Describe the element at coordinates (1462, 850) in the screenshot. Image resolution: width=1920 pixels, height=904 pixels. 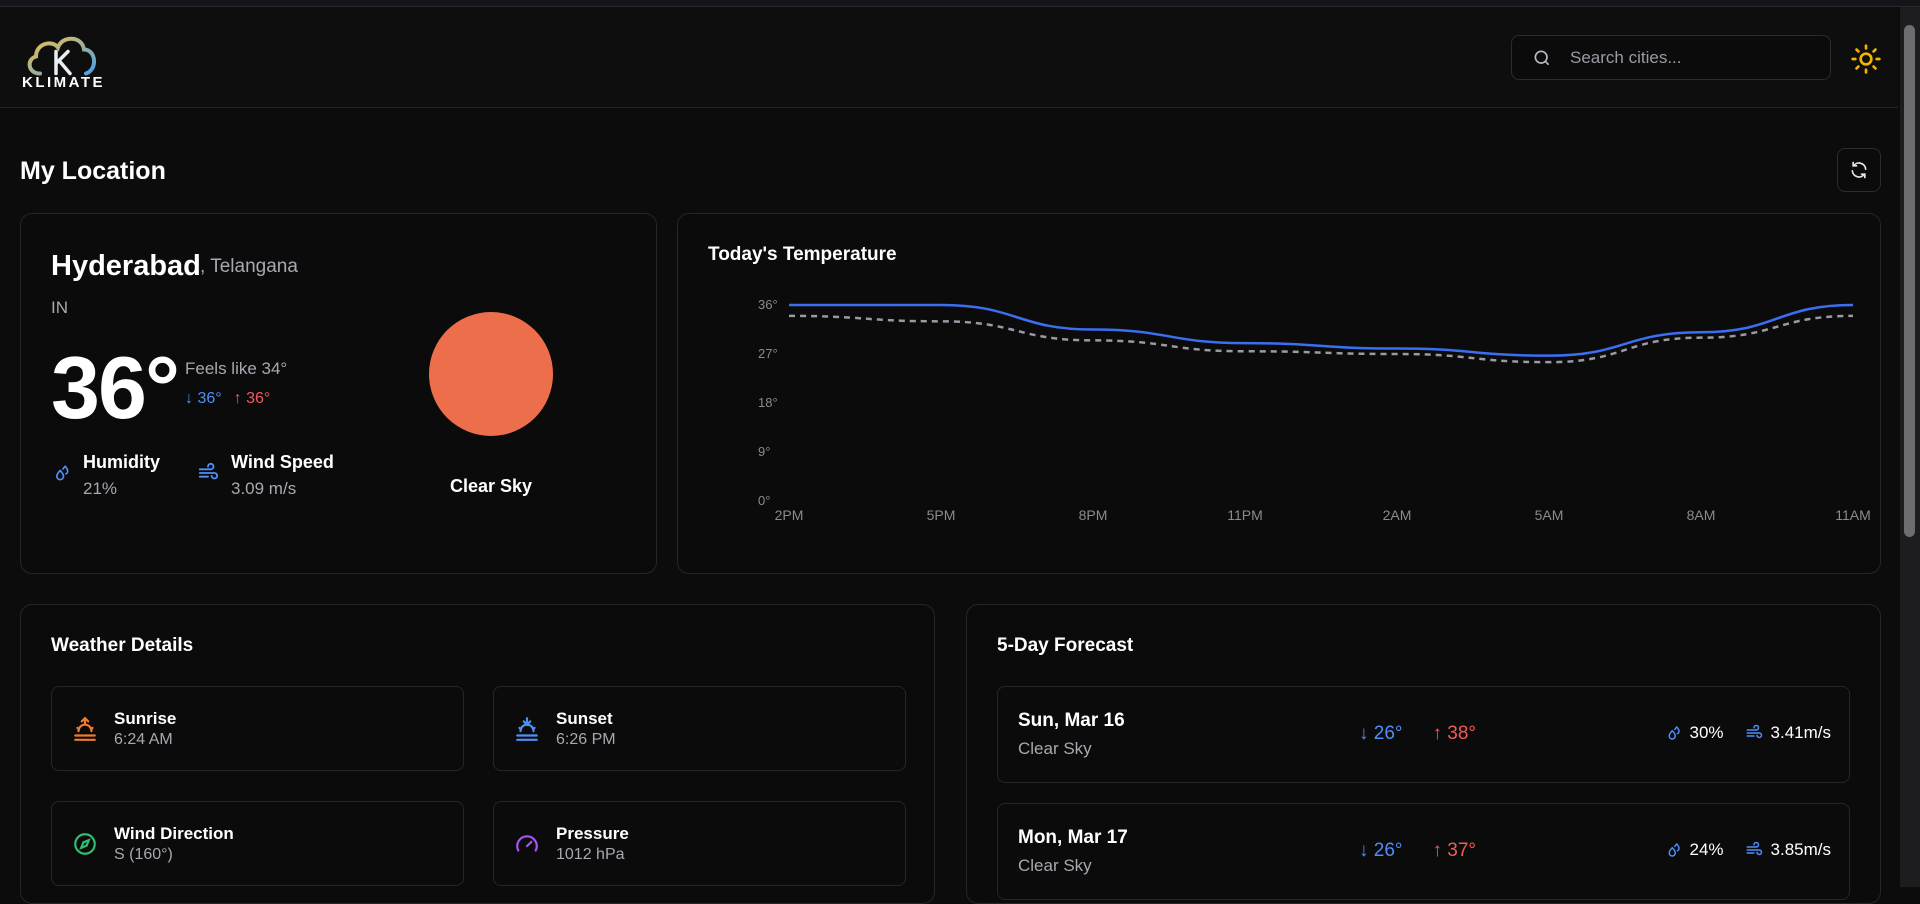
I see `forecast-max-value: 37°` at that location.